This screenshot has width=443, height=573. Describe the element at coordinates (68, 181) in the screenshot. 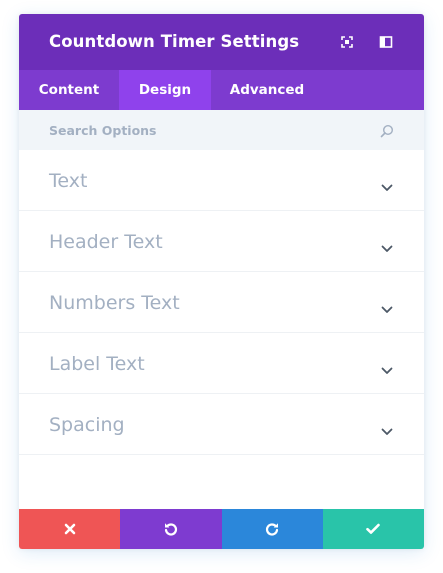

I see `section-label: Text` at that location.